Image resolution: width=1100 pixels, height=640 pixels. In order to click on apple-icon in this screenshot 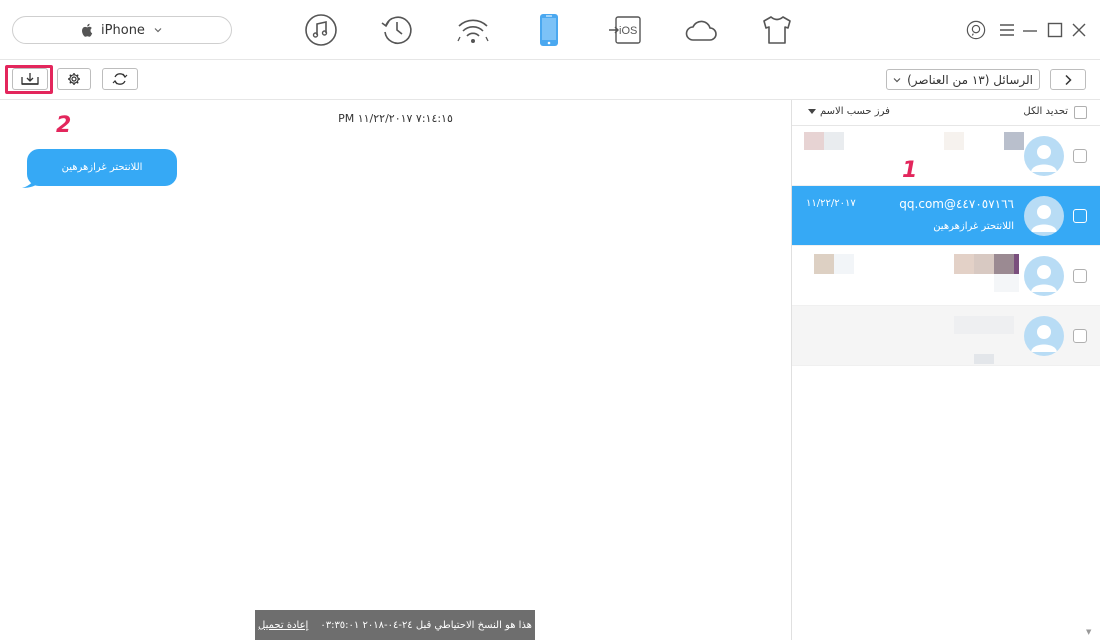, I will do `click(87, 30)`.